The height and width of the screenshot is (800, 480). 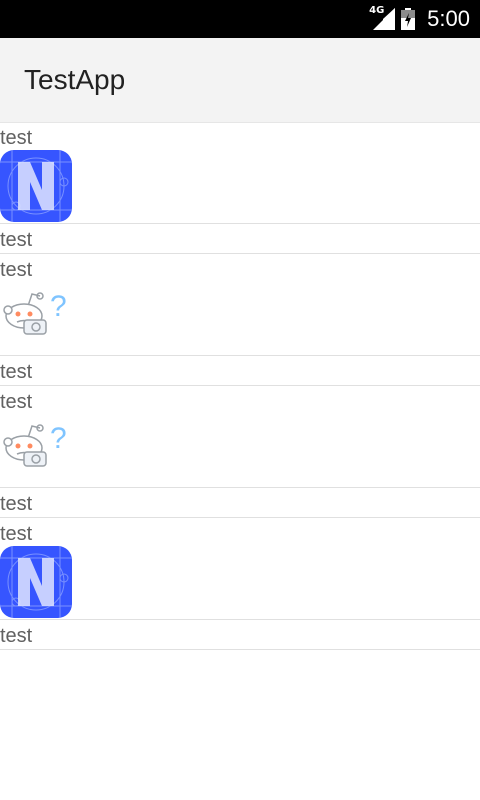 I want to click on action-bar: TestApp, so click(x=240, y=80).